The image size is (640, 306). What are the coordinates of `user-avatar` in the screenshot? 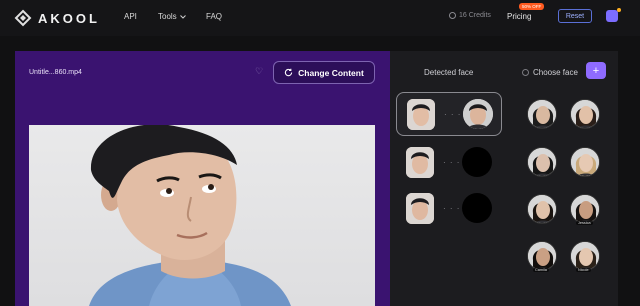 It's located at (612, 16).